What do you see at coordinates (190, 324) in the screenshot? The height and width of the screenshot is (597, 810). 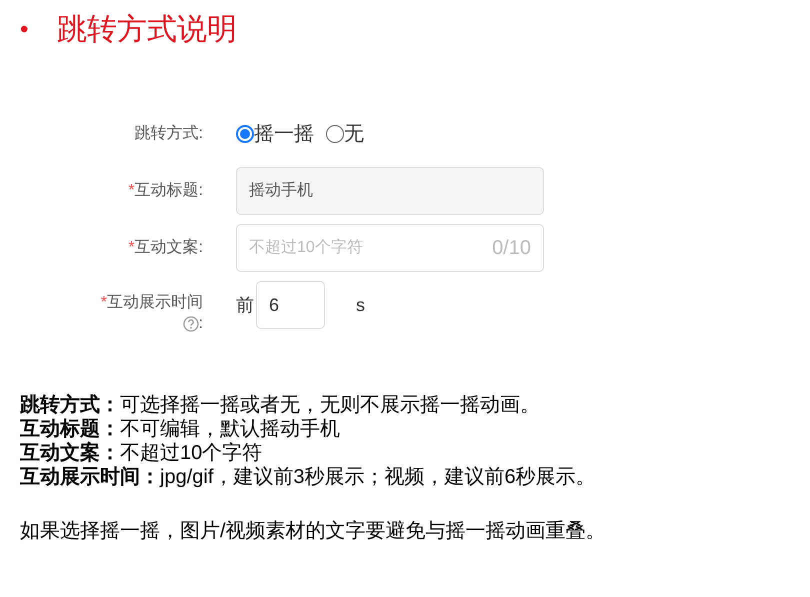 I see `help-icon` at bounding box center [190, 324].